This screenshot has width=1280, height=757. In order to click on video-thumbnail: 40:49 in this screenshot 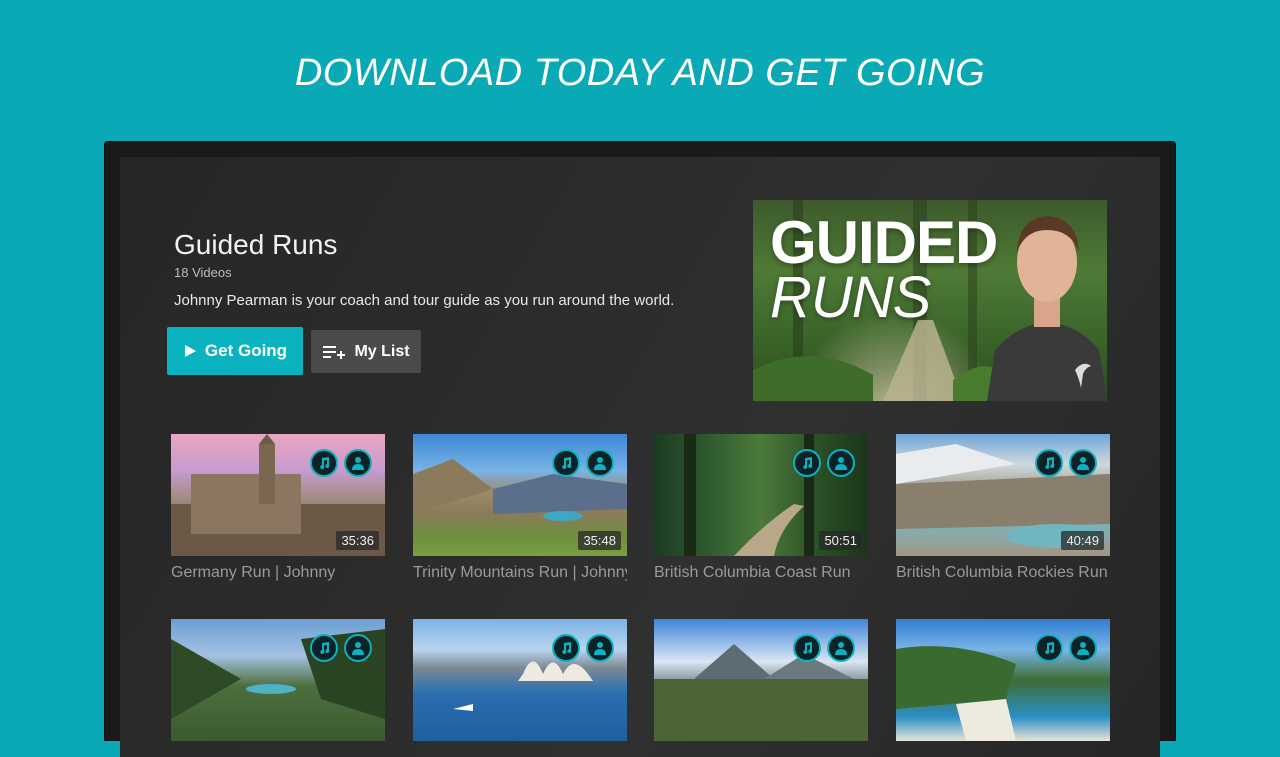, I will do `click(1003, 495)`.